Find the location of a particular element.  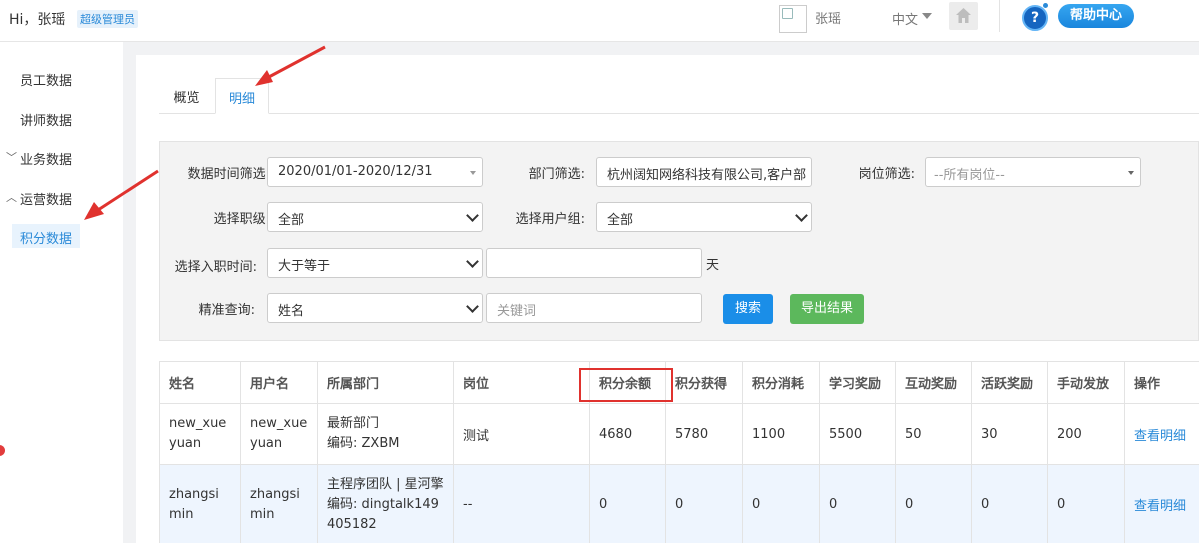

cell-post: -- is located at coordinates (521, 503).